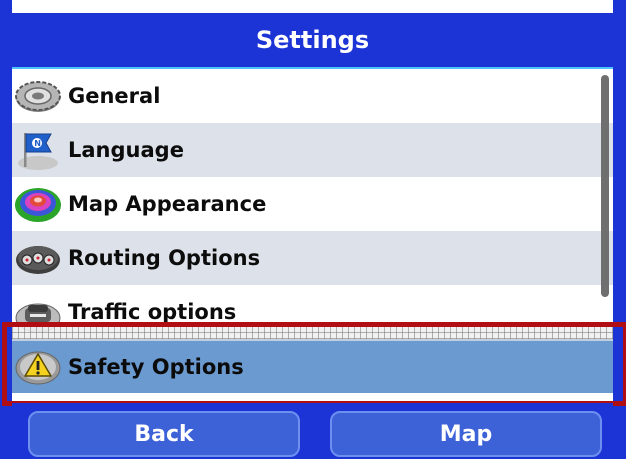  What do you see at coordinates (38, 204) in the screenshot?
I see `map-appearance-icon` at bounding box center [38, 204].